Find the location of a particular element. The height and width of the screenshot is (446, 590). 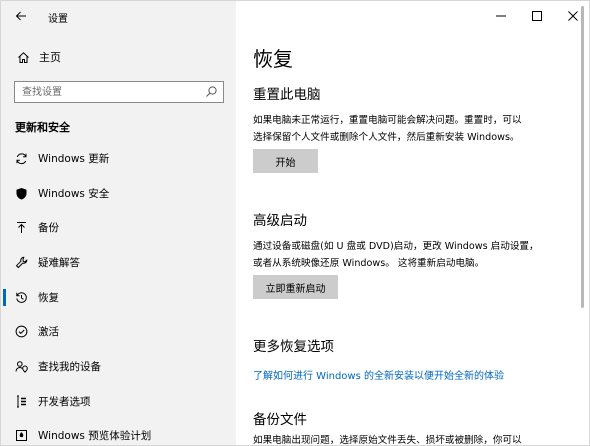

sidebar-item-label: 开发者选项 is located at coordinates (64, 401).